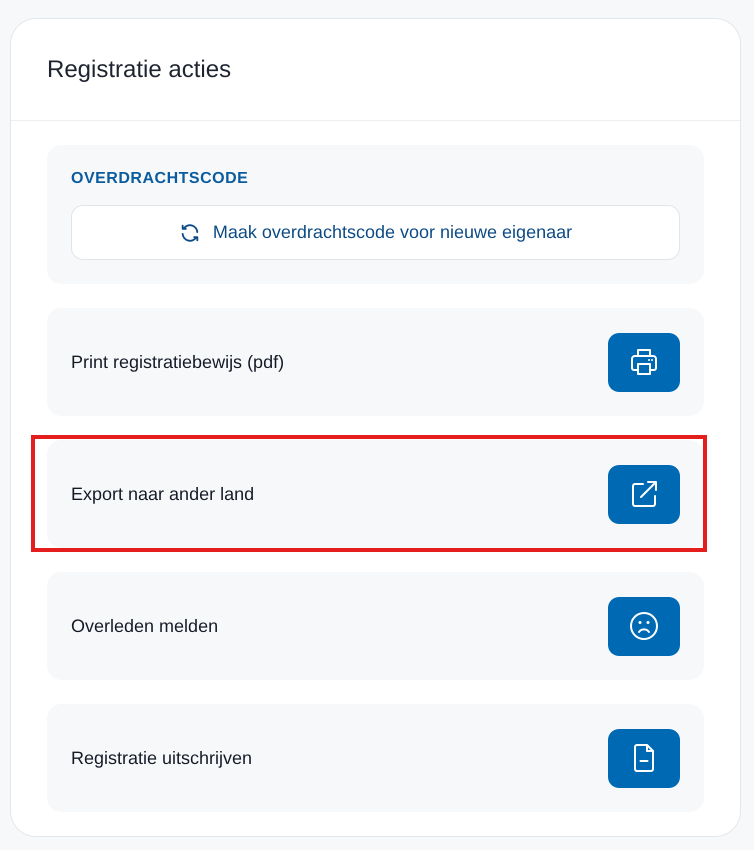  Describe the element at coordinates (162, 494) in the screenshot. I see `action-label: Export naar ander land` at that location.